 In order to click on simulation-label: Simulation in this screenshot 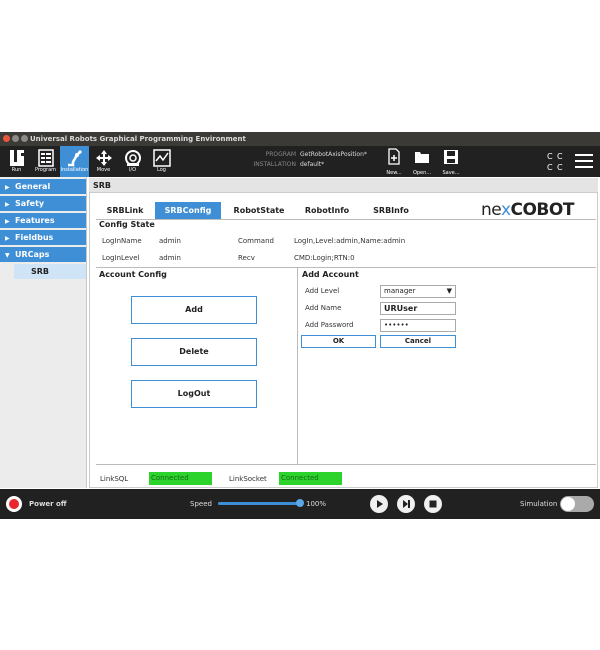, I will do `click(539, 504)`.